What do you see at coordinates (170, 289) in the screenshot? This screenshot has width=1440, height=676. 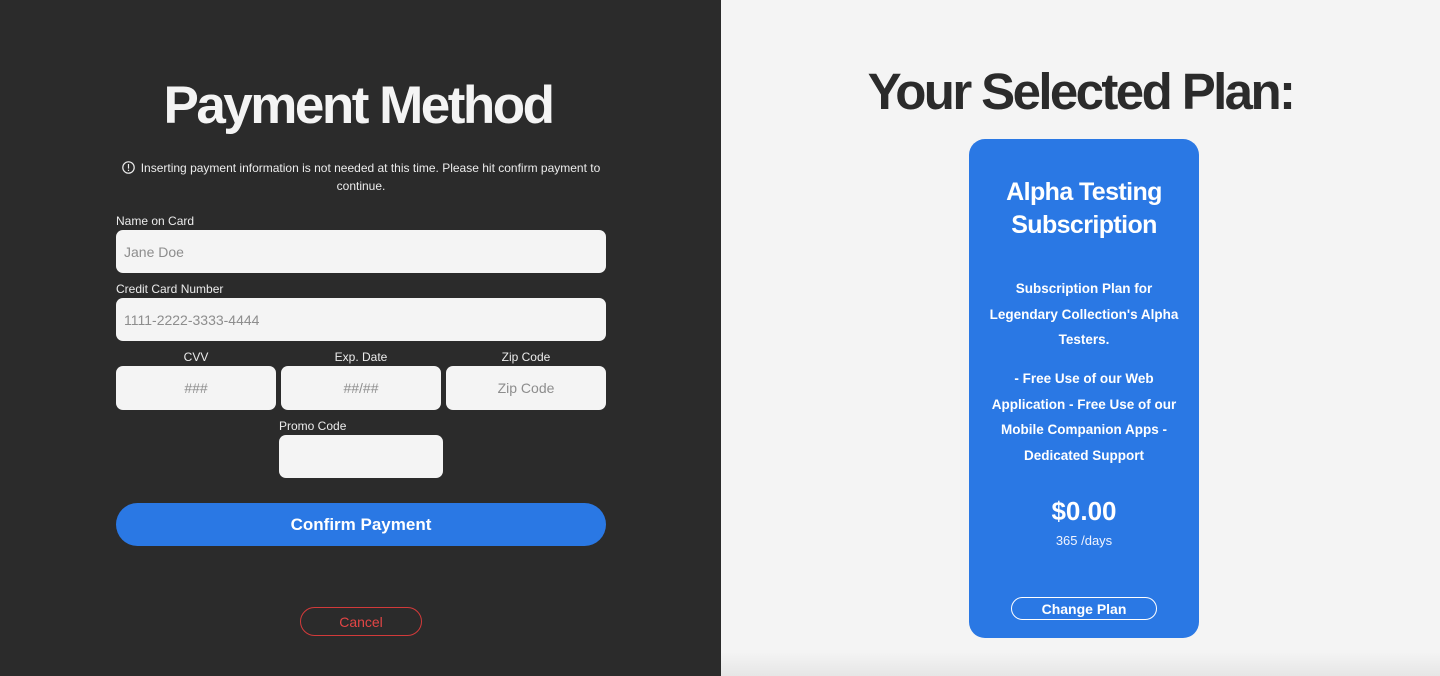 I see `credit-card-number-label: Credit Card Number` at bounding box center [170, 289].